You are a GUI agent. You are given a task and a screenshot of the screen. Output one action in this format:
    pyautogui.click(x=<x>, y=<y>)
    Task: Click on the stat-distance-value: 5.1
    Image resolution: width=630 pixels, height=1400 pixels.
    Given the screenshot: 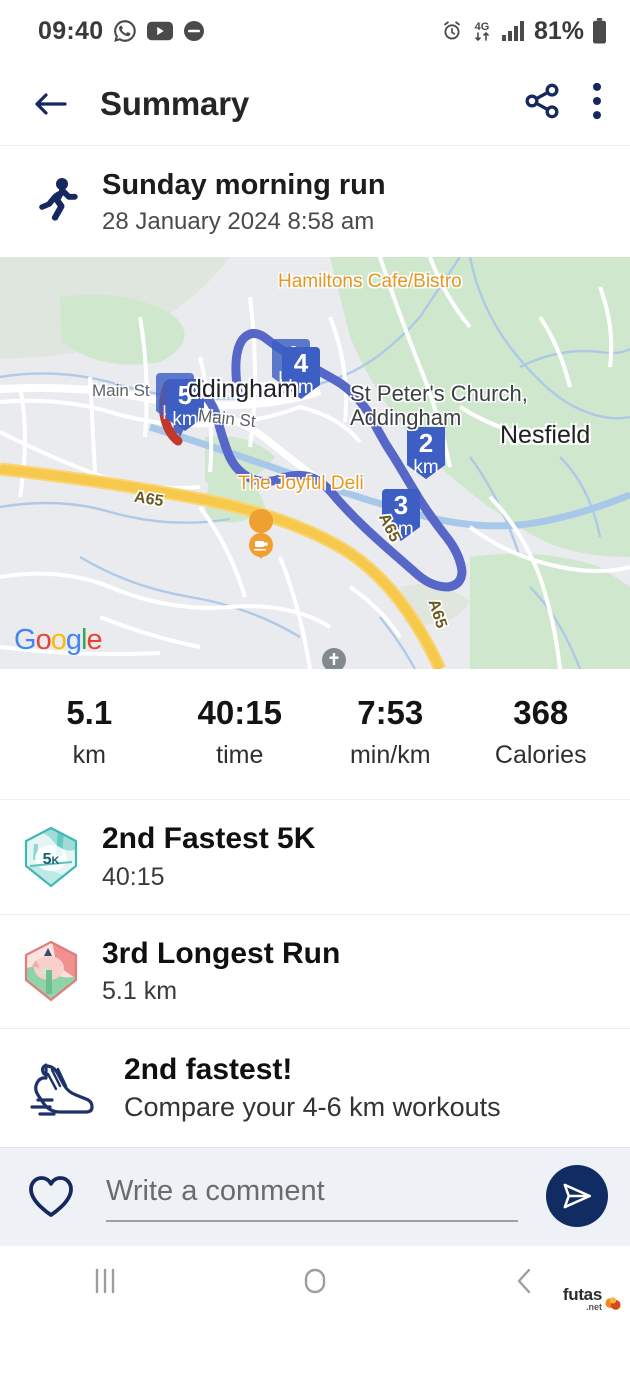 What is the action you would take?
    pyautogui.click(x=89, y=712)
    